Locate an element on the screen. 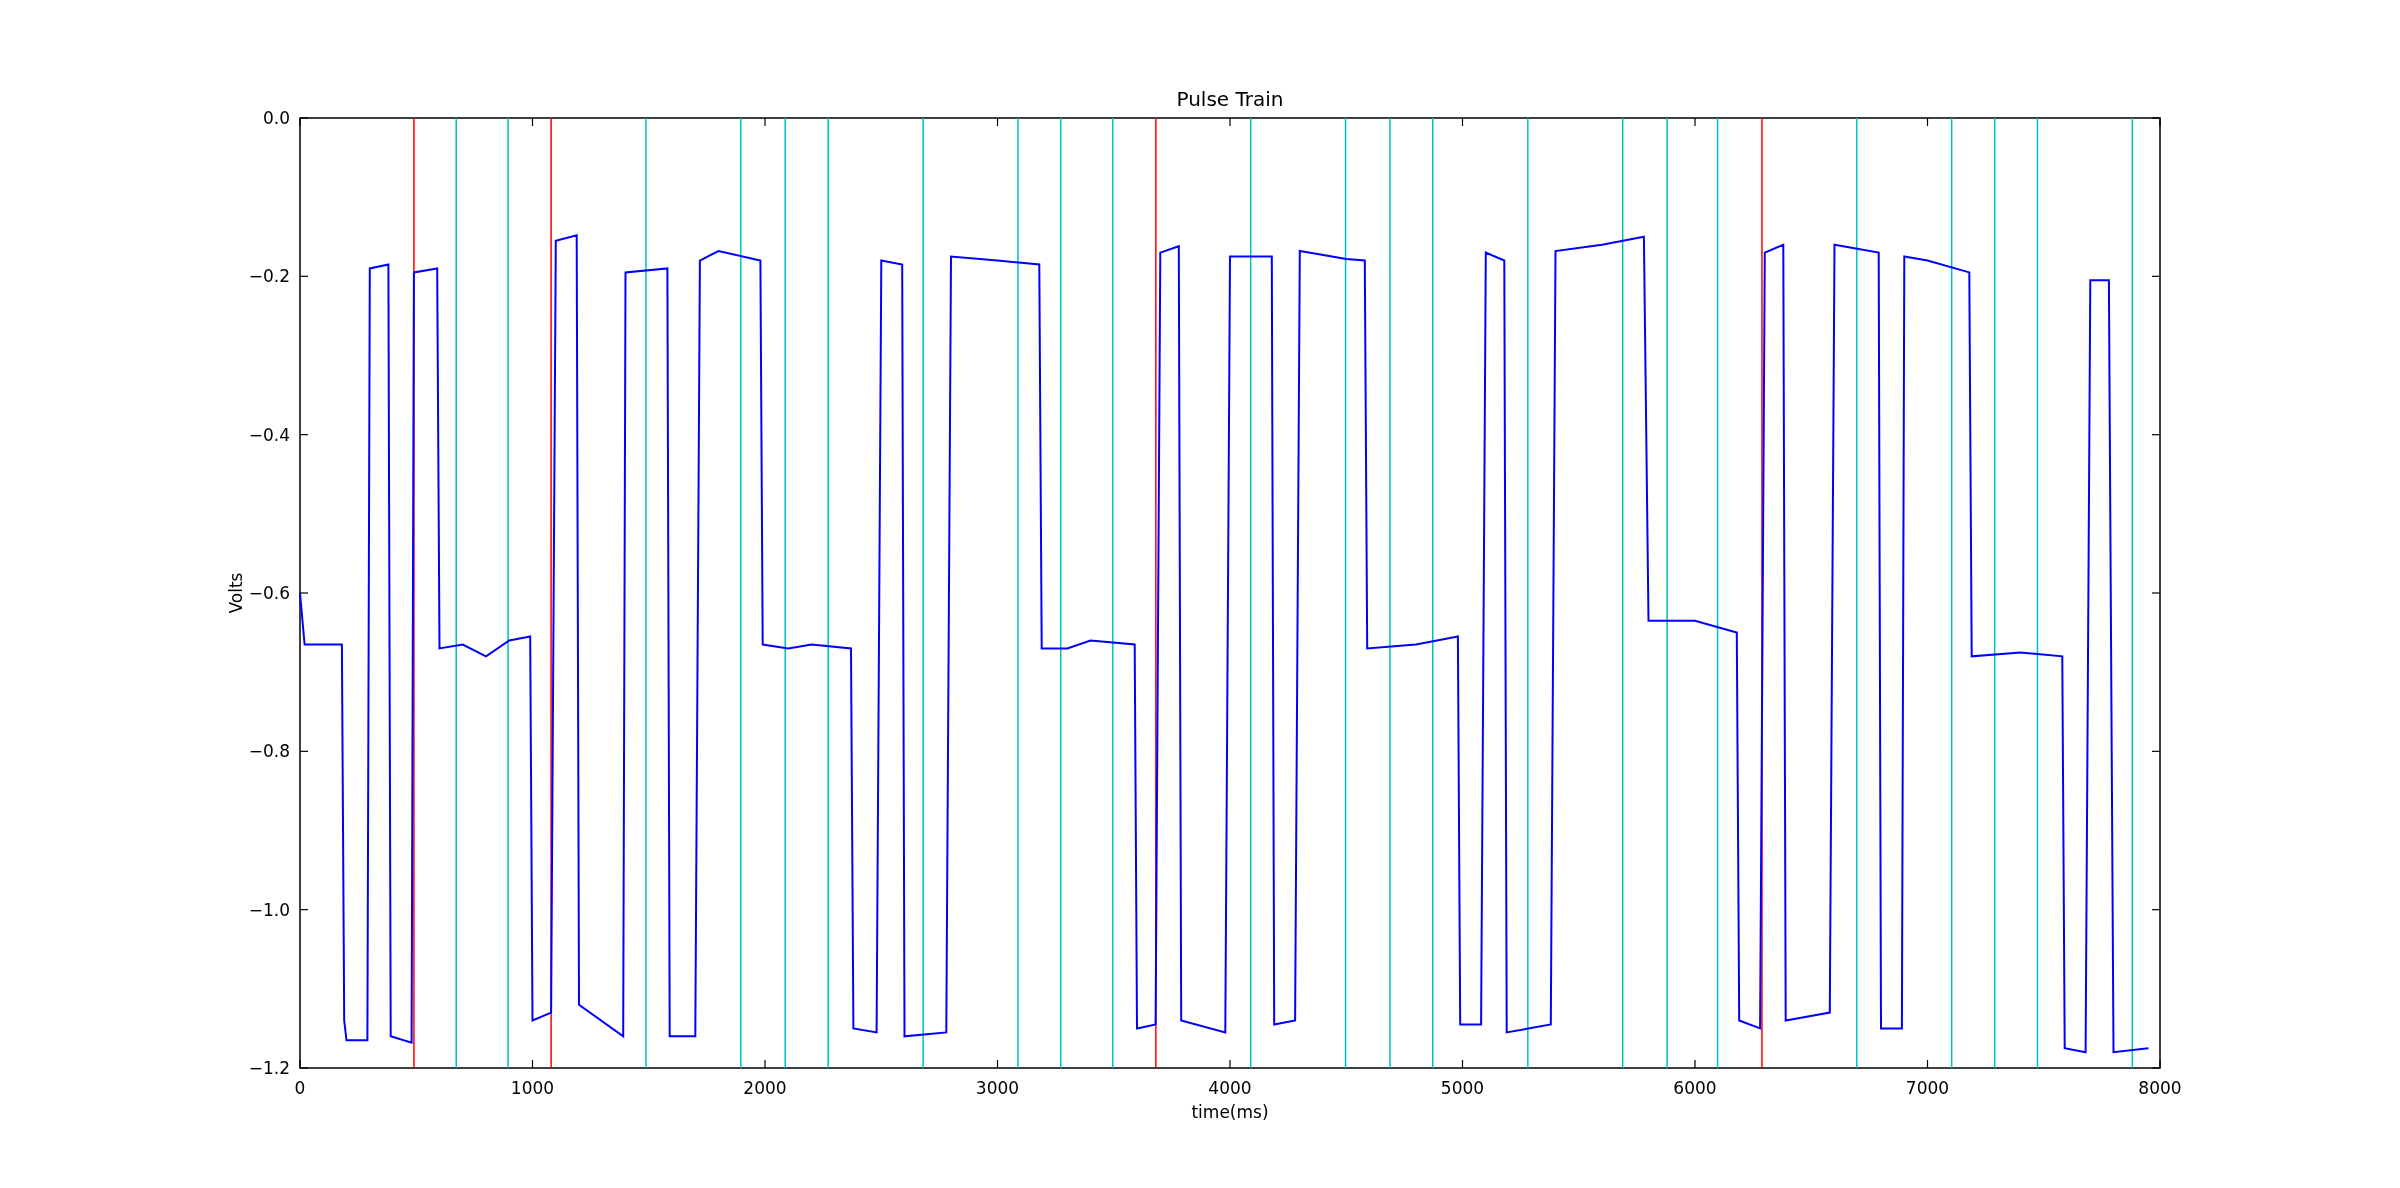 The height and width of the screenshot is (1188, 2400). tick-label: 8000 is located at coordinates (2160, 1088).